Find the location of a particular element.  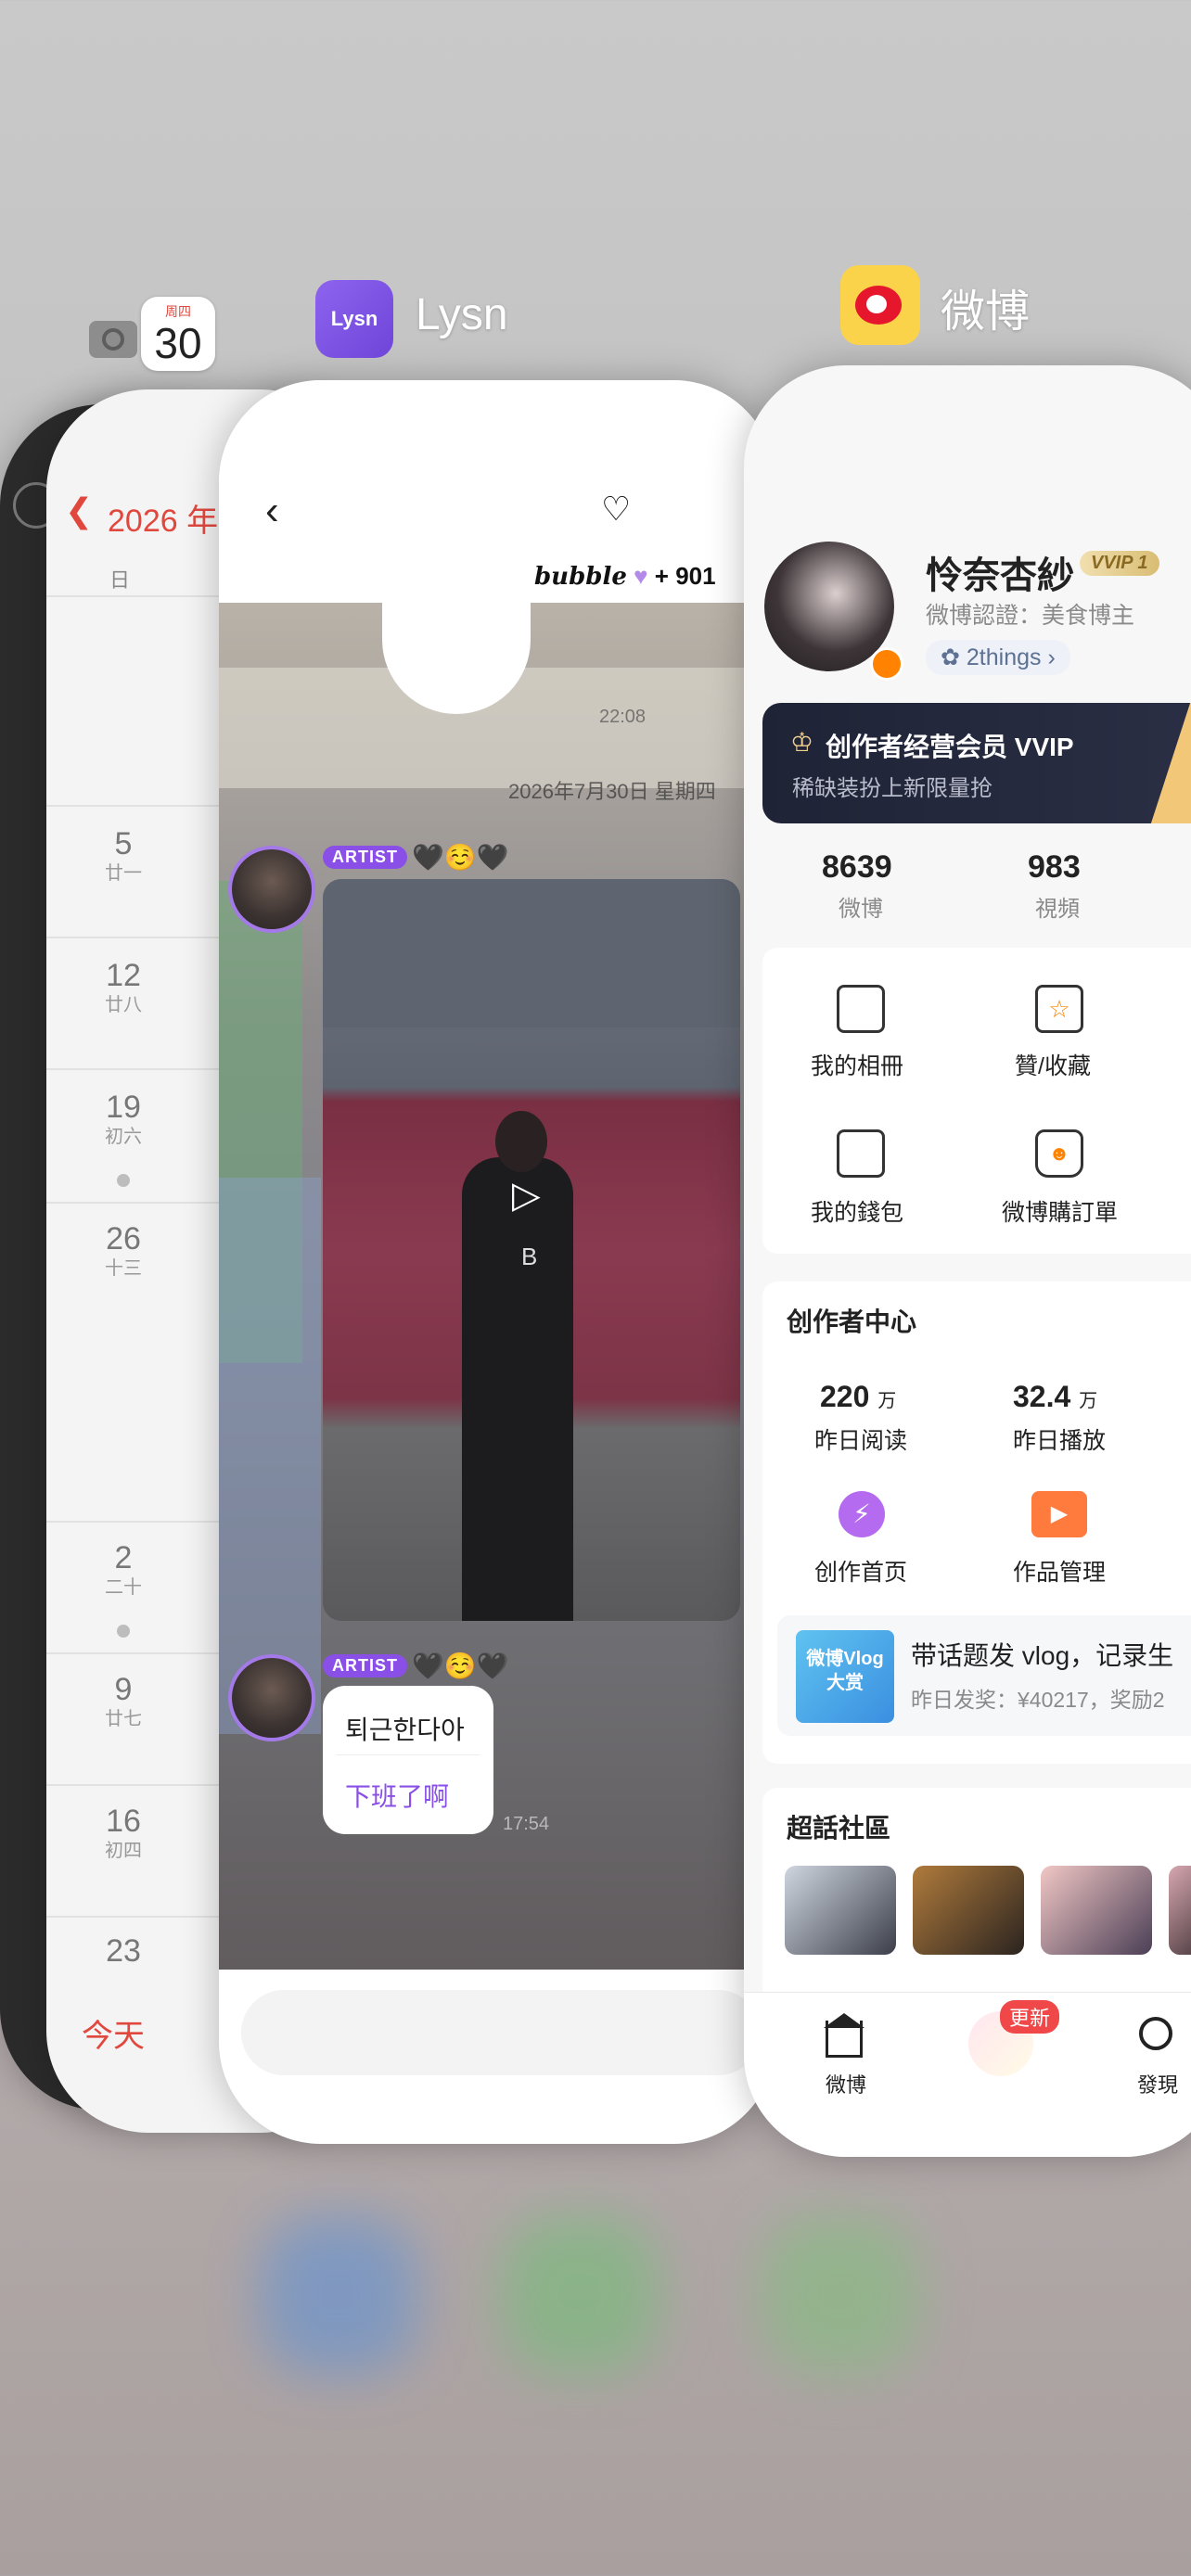

wallet-icon is located at coordinates (861, 1153).